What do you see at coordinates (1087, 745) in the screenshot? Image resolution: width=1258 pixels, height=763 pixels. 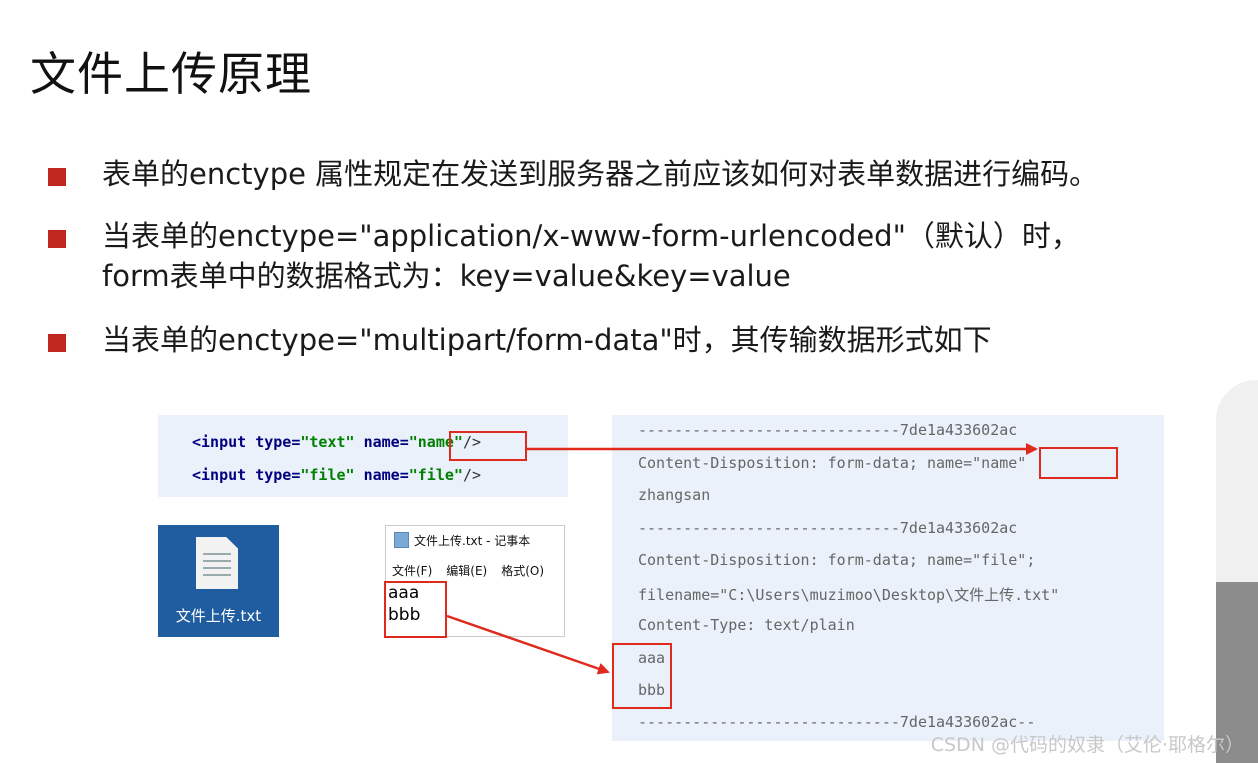 I see `watermark: CSDN @代码的奴隶（艾伦·耶格尔）` at bounding box center [1087, 745].